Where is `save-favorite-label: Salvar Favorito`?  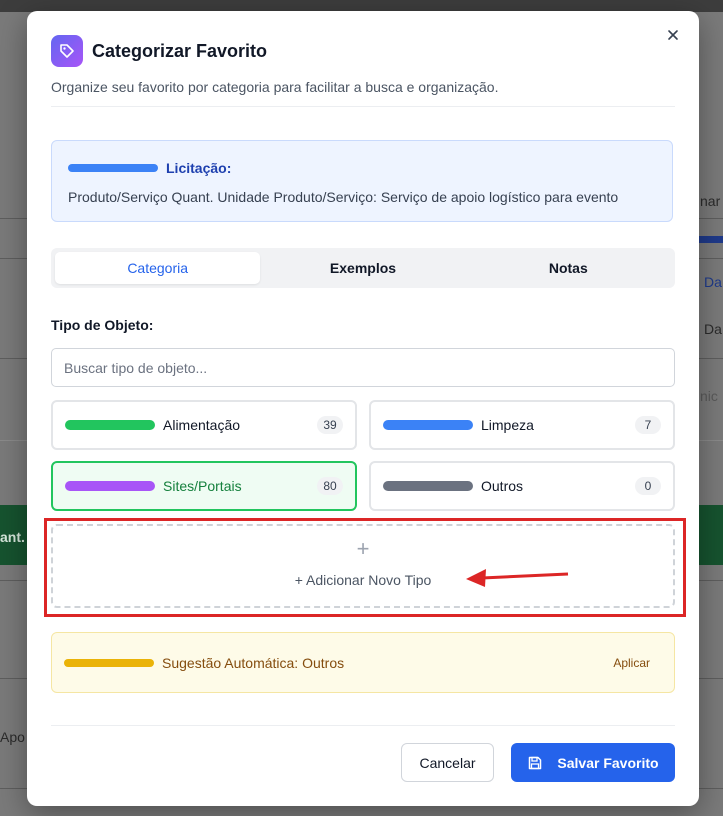 save-favorite-label: Salvar Favorito is located at coordinates (608, 762).